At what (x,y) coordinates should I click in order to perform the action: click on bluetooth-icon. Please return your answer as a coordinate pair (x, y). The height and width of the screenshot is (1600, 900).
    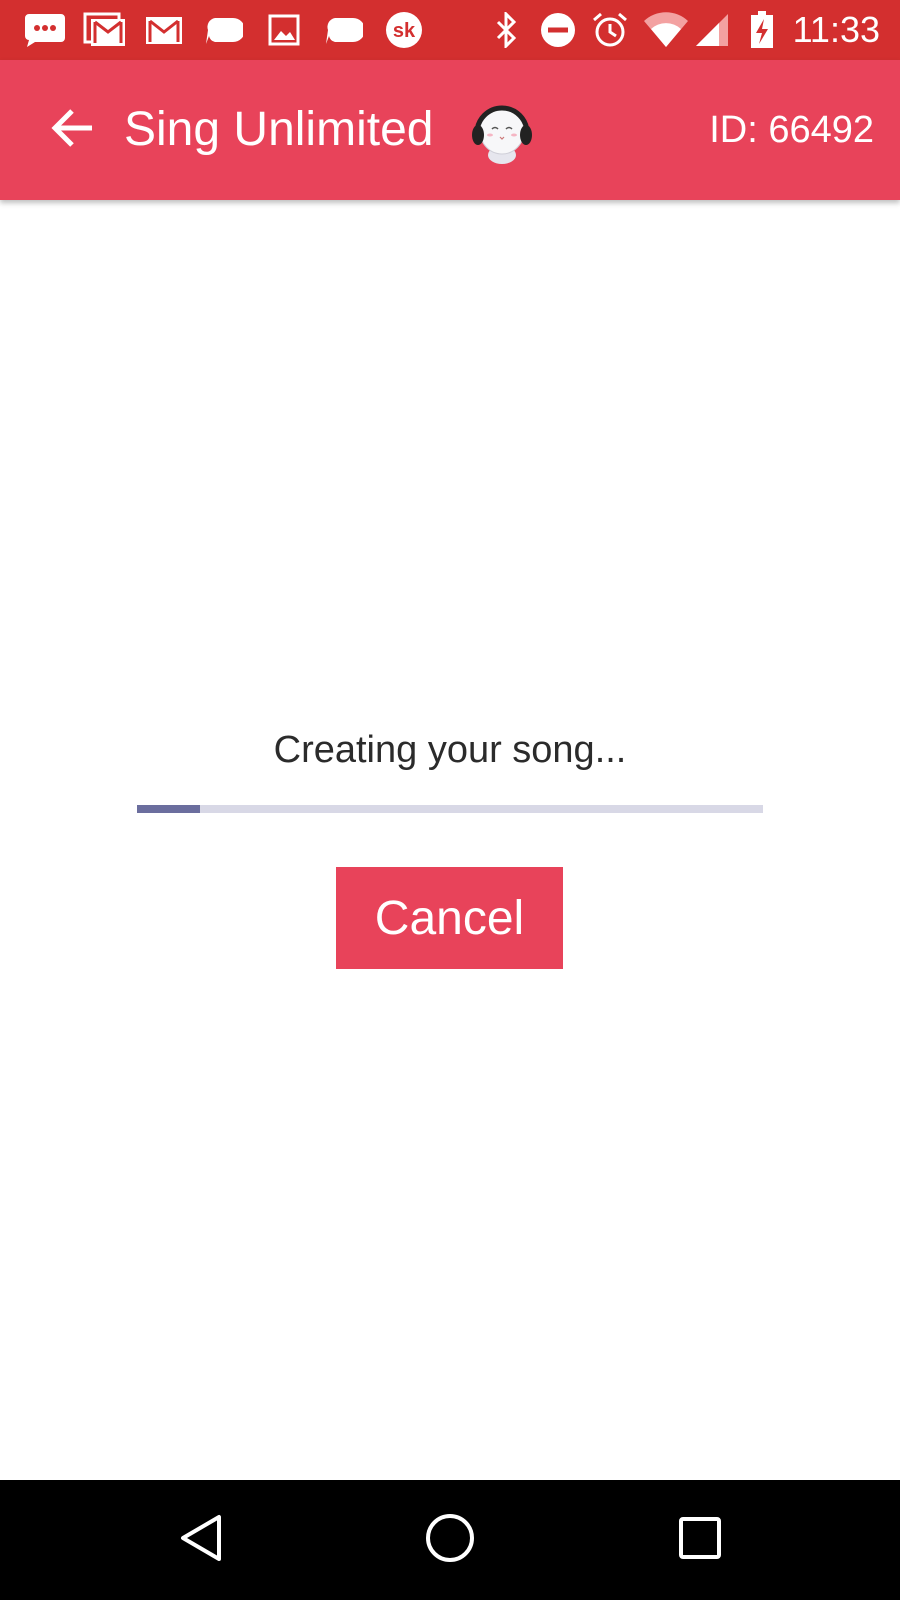
    Looking at the image, I should click on (506, 30).